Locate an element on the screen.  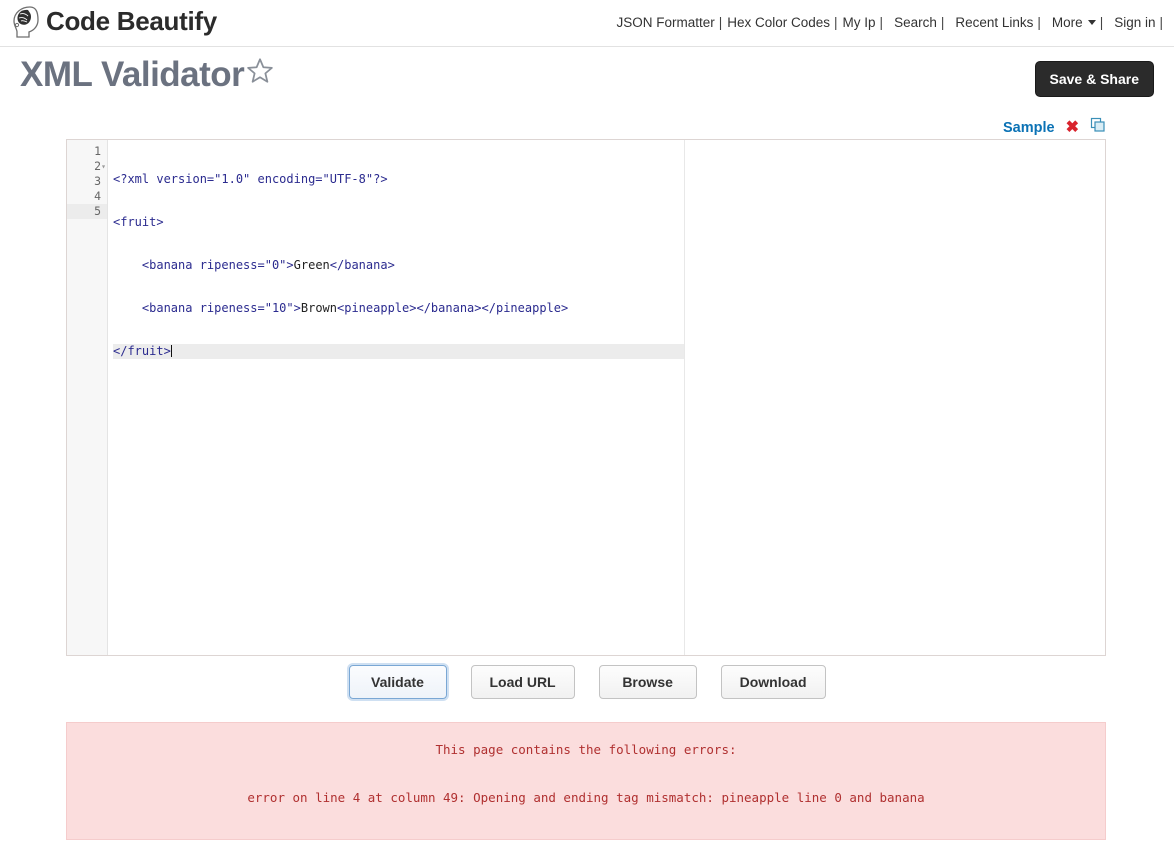
copy-icon is located at coordinates (1098, 127).